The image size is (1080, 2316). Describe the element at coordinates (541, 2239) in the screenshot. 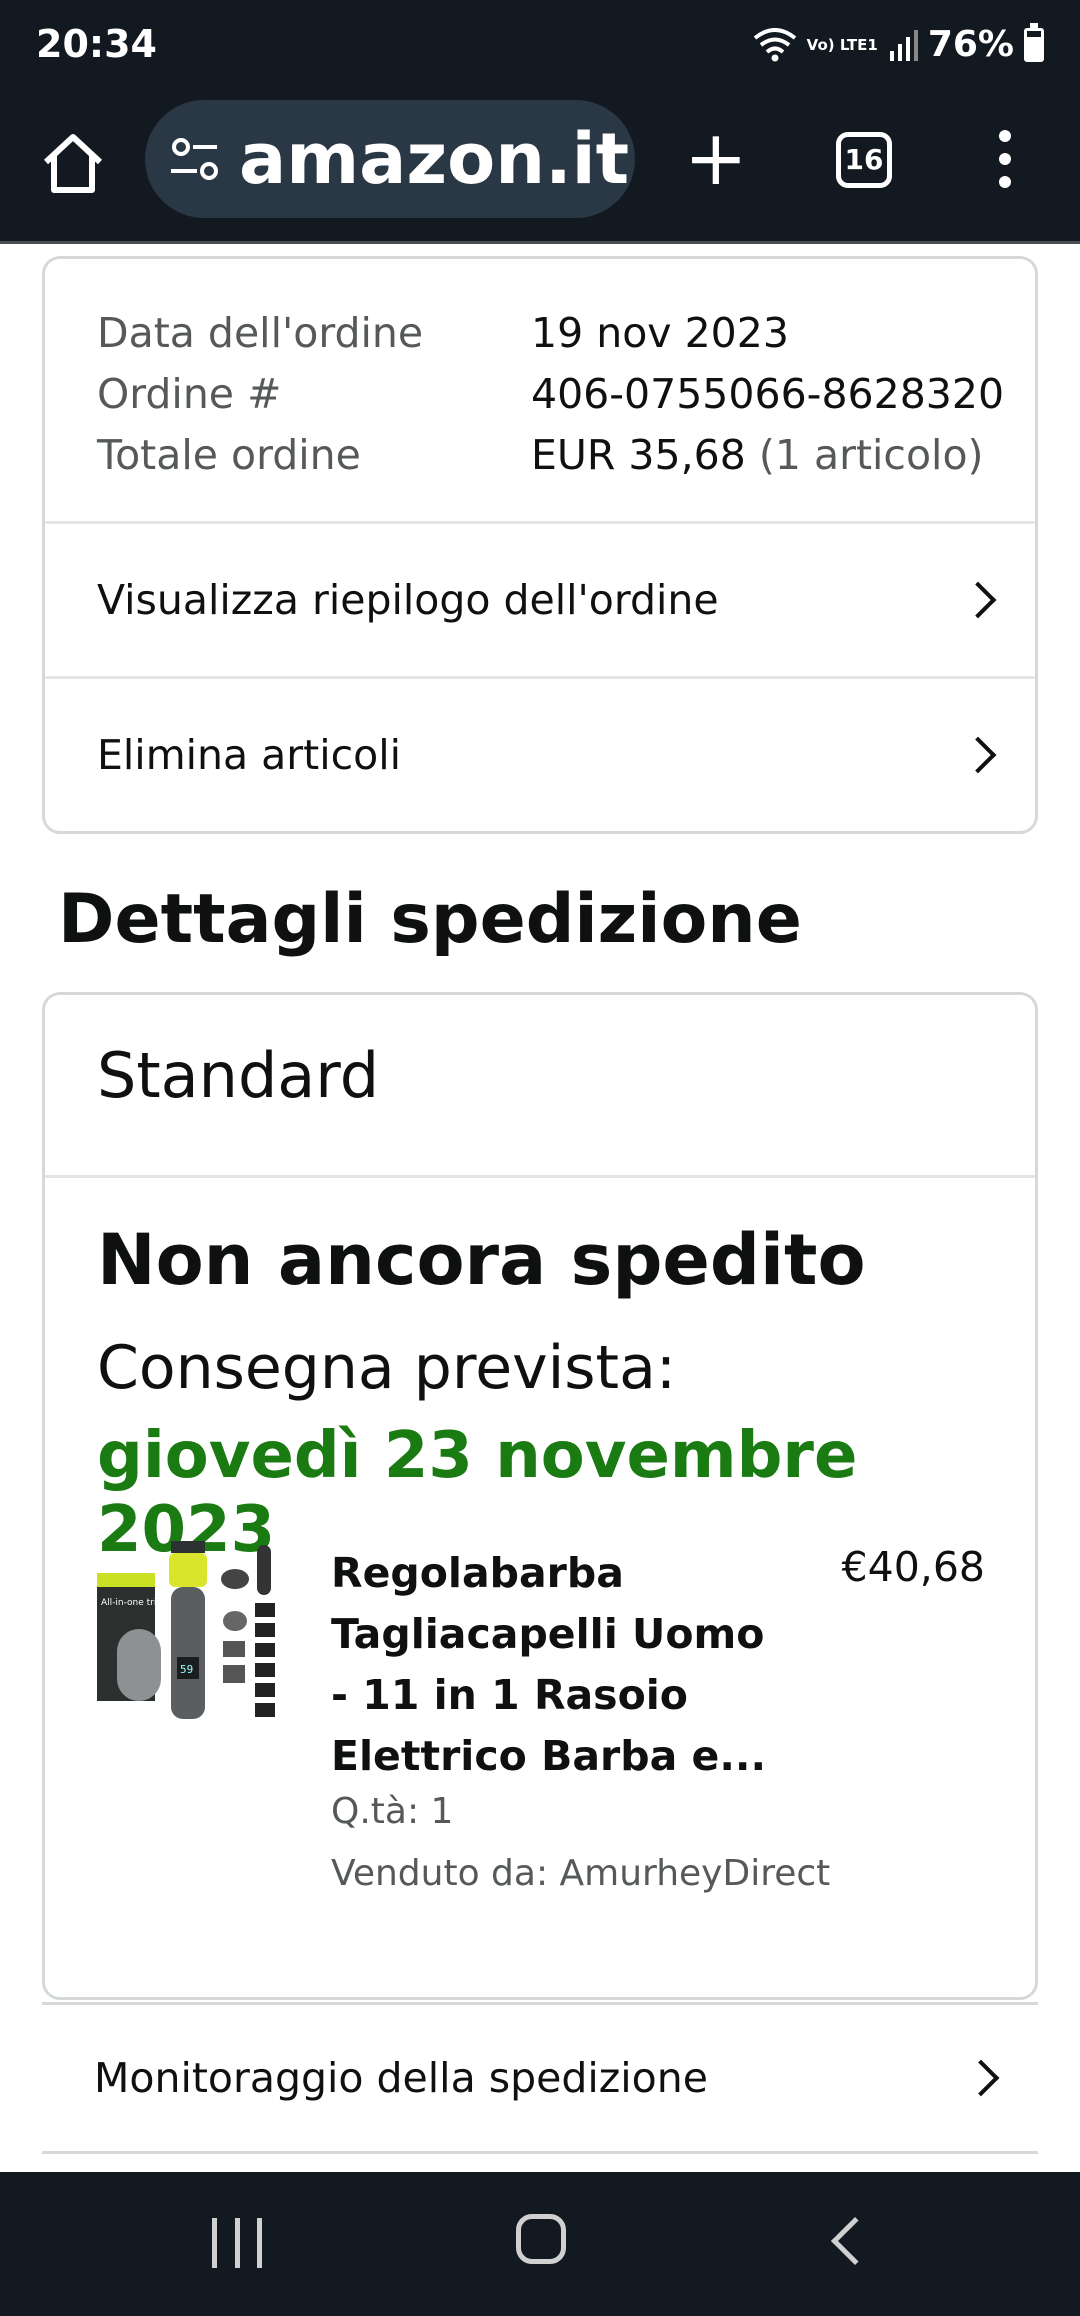

I see `home-nav-icon` at that location.